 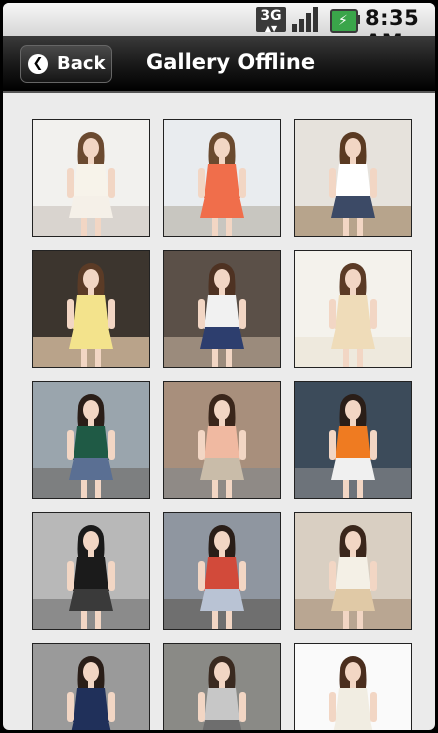 I want to click on back-arrow-icon: ❮, so click(x=38, y=64).